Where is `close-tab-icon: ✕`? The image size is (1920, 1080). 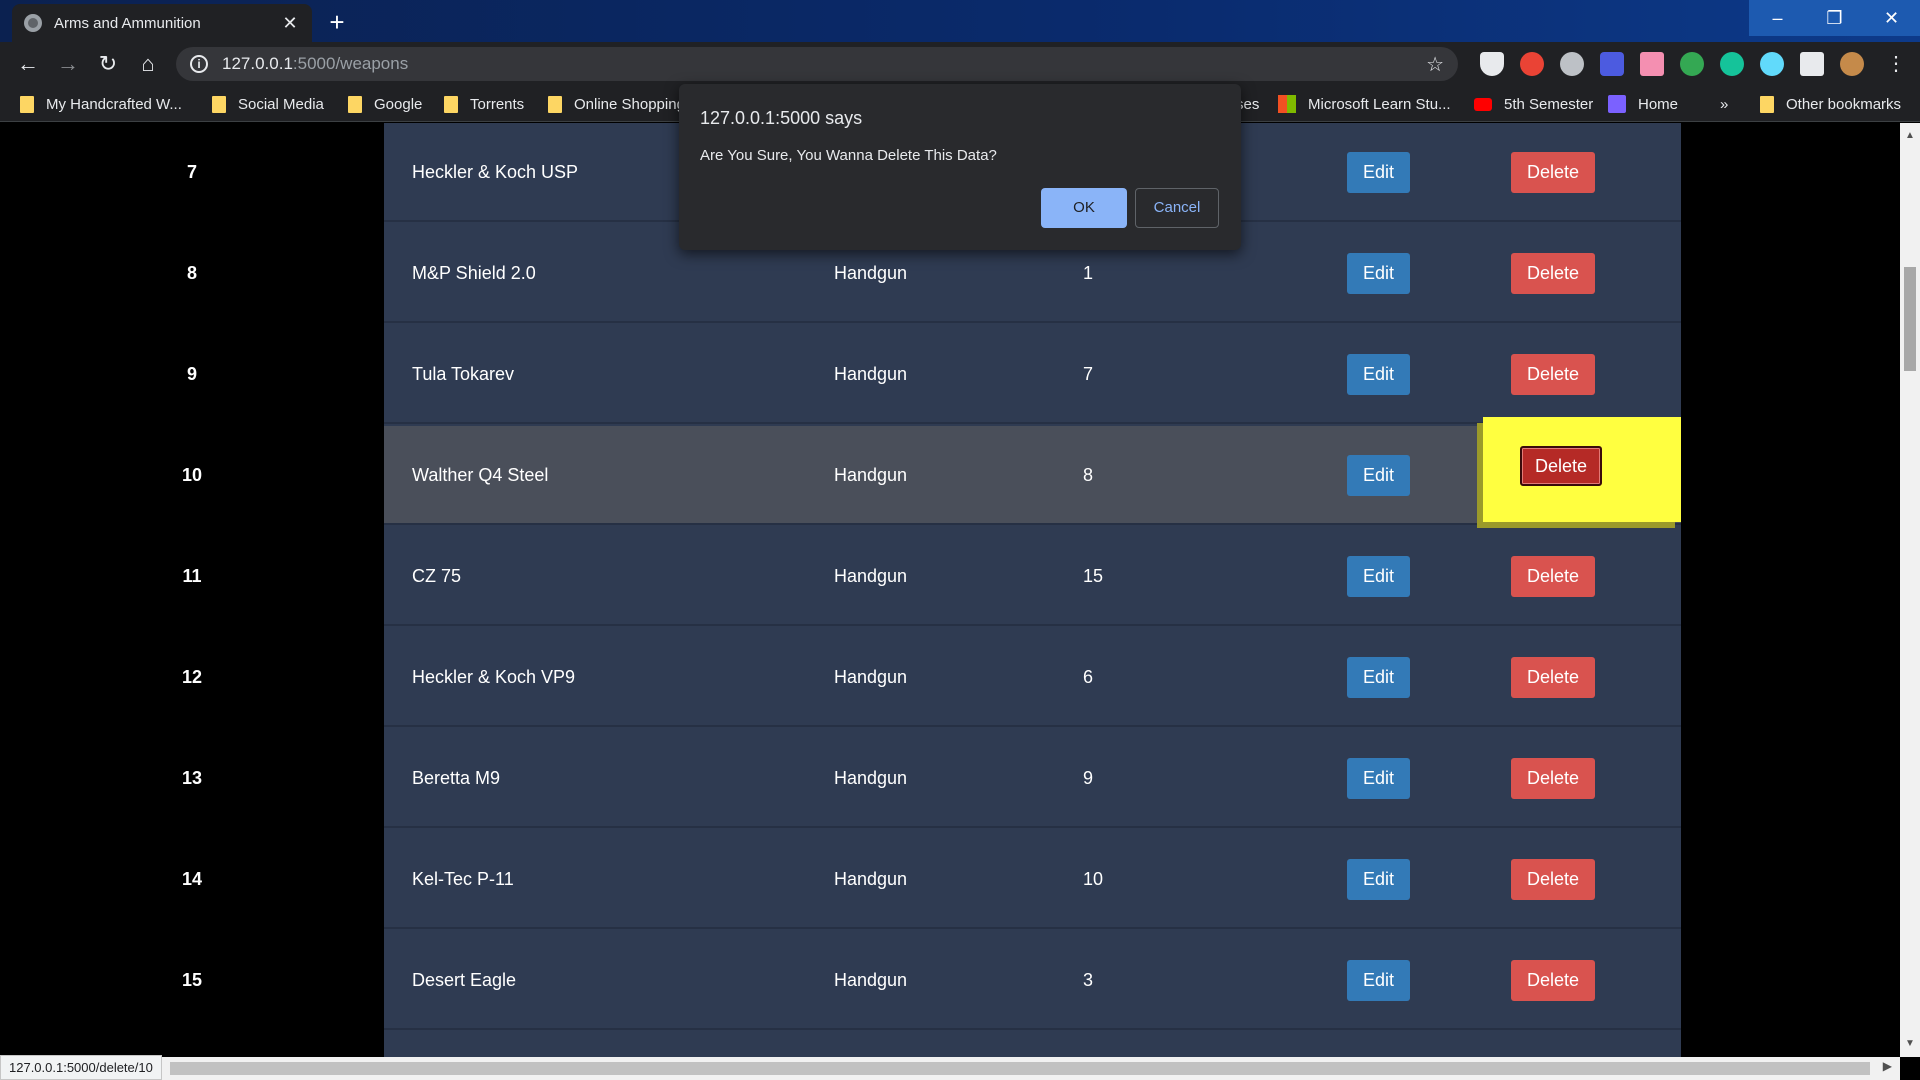
close-tab-icon: ✕ is located at coordinates (290, 23).